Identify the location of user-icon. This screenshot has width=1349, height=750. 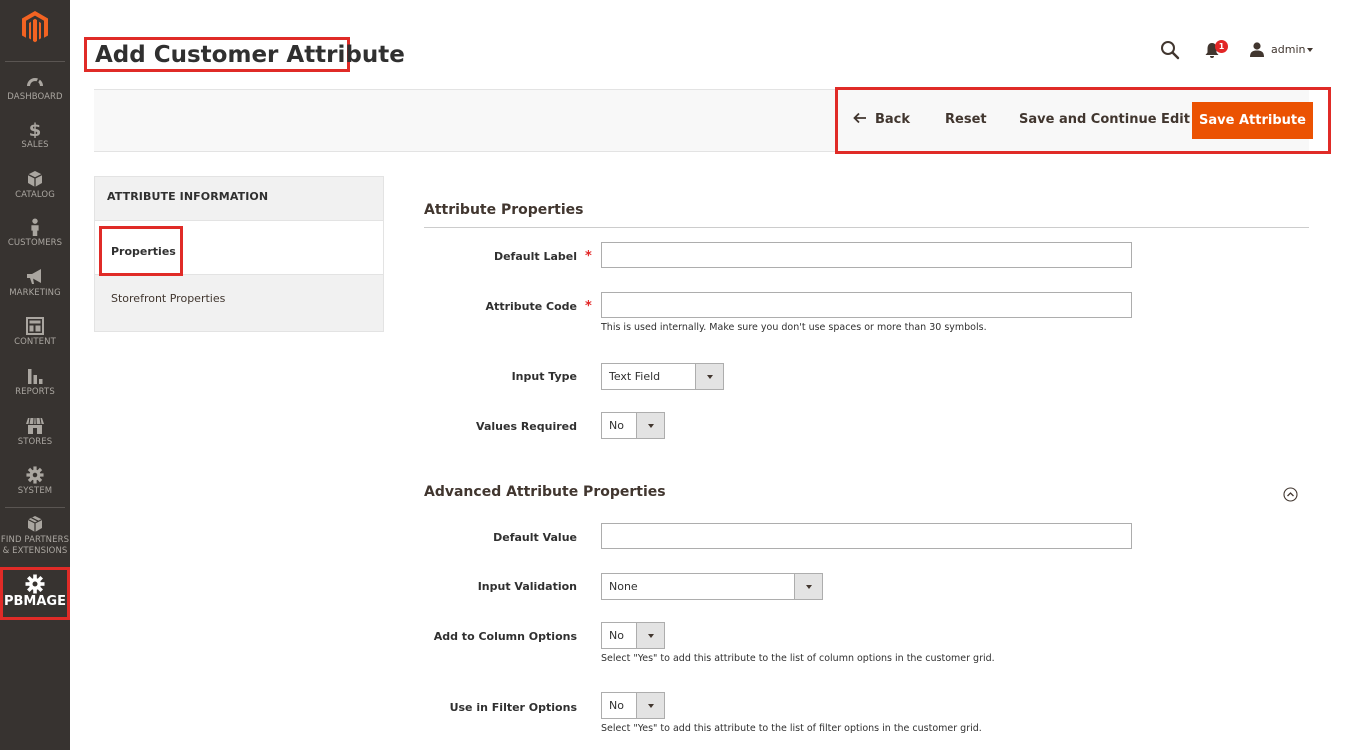
(1257, 49).